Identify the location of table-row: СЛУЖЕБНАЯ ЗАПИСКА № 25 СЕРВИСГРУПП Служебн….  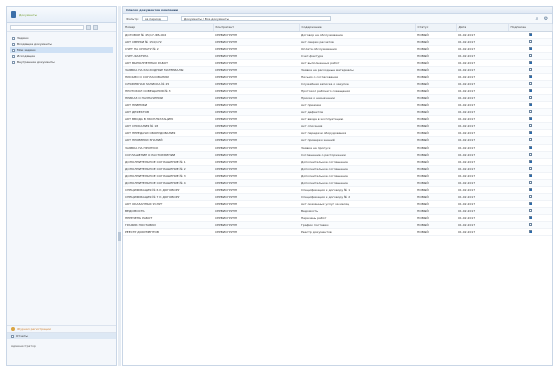
(337, 84).